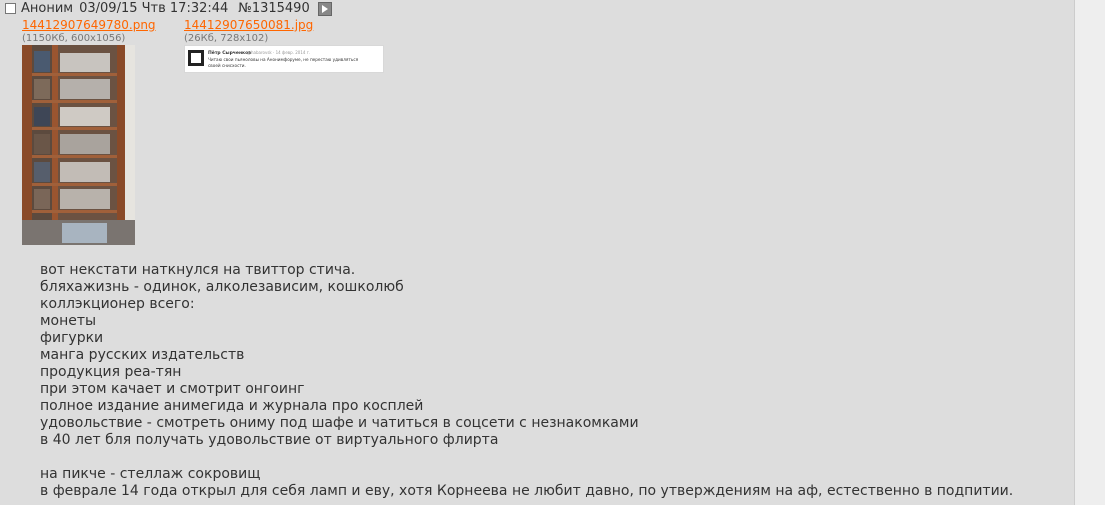 The width and height of the screenshot is (1105, 505). Describe the element at coordinates (47, 8) in the screenshot. I see `poster-name: Аноним` at that location.